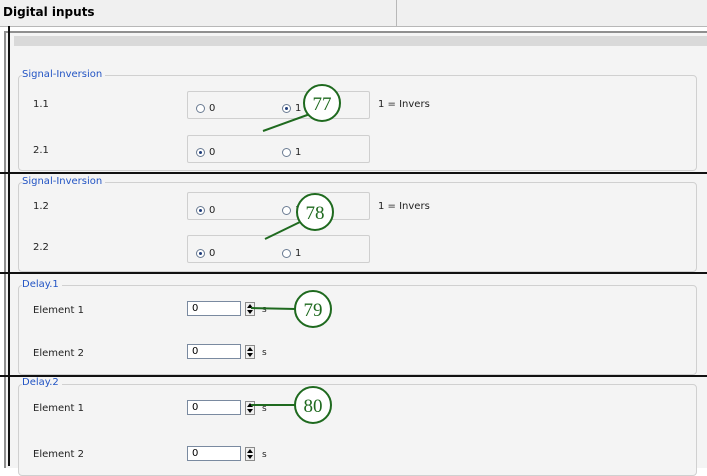 Image resolution: width=707 pixels, height=476 pixels. I want to click on svg-text: 78, so click(315, 213).